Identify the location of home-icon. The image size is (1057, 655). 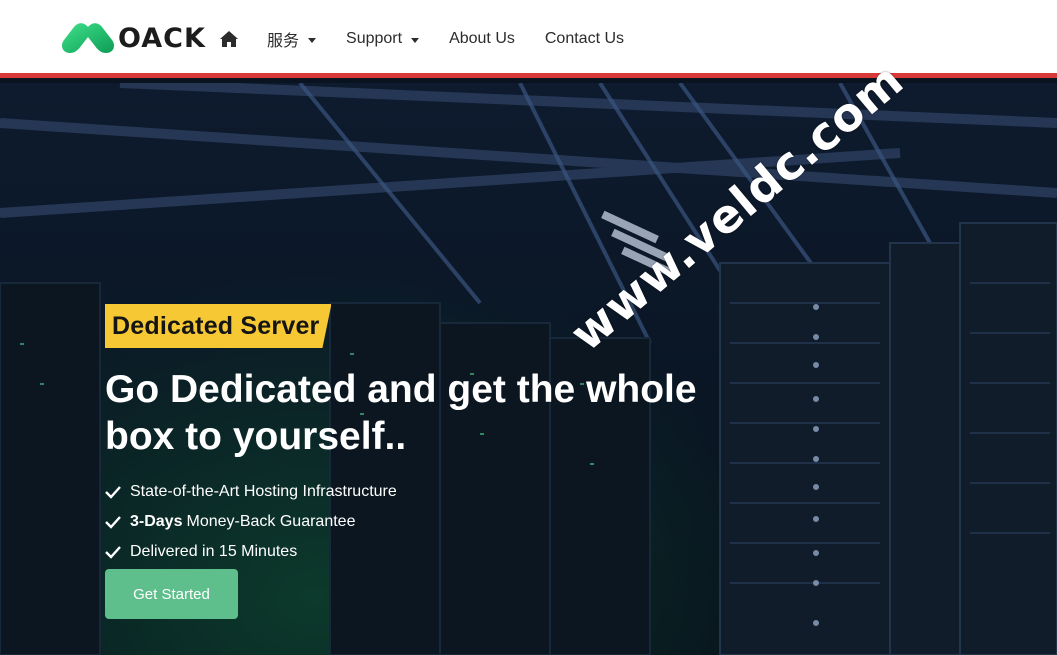
(229, 39).